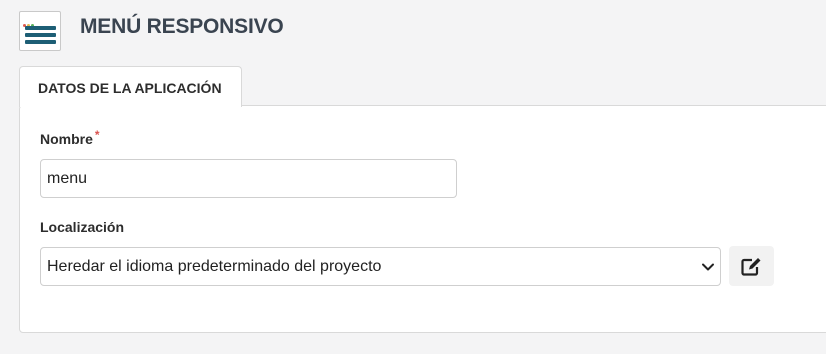  I want to click on edit-icon, so click(751, 267).